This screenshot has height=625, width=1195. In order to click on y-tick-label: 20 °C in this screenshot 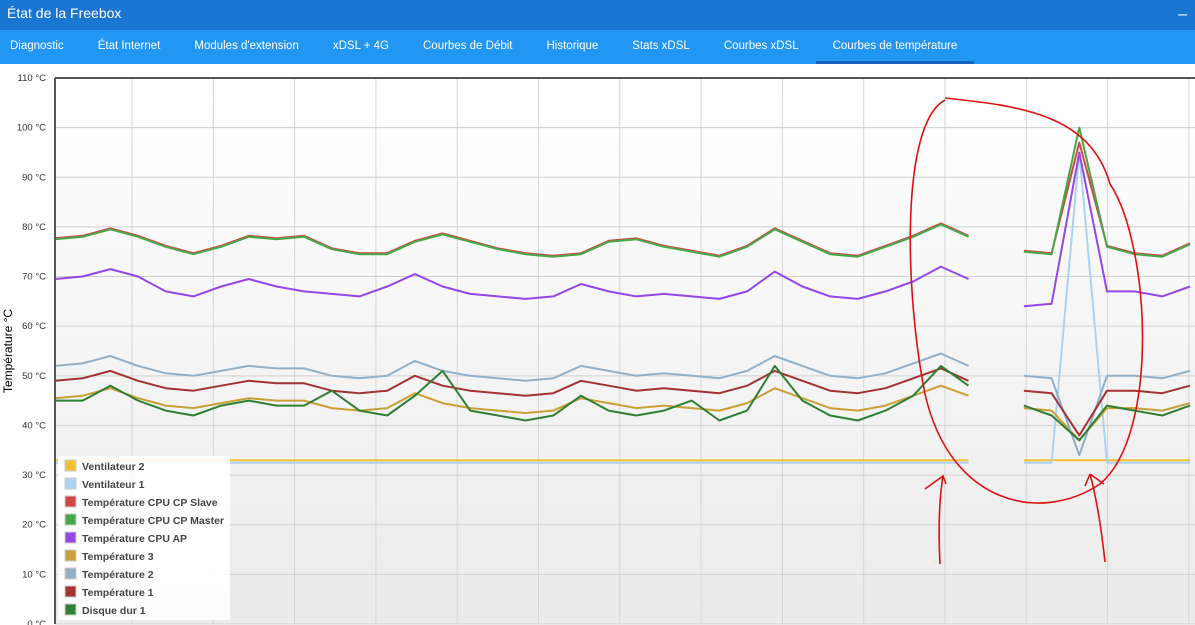, I will do `click(34, 525)`.